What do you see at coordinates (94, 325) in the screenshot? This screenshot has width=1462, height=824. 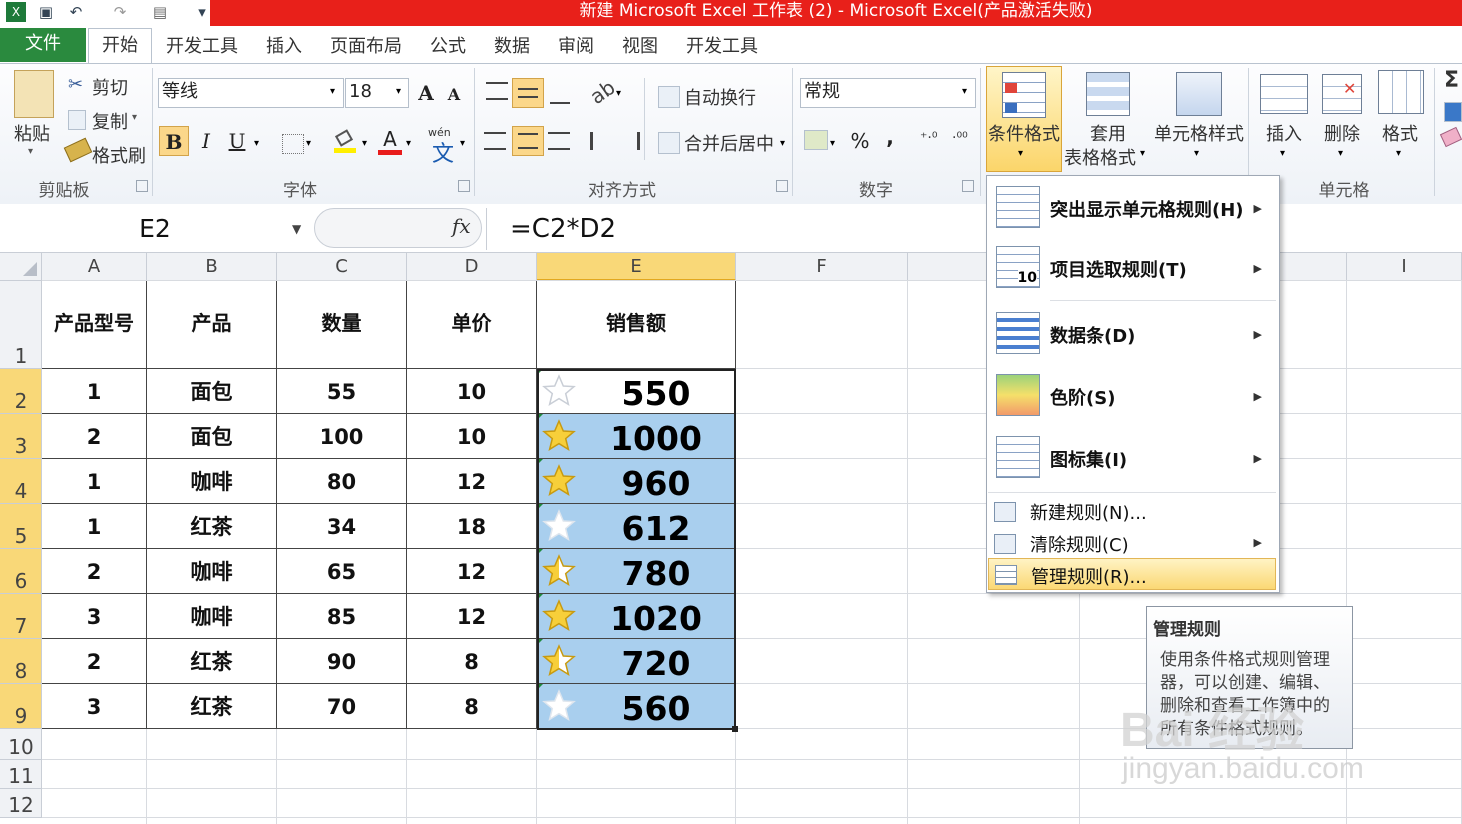 I see `table-header-cell: 产品型号` at bounding box center [94, 325].